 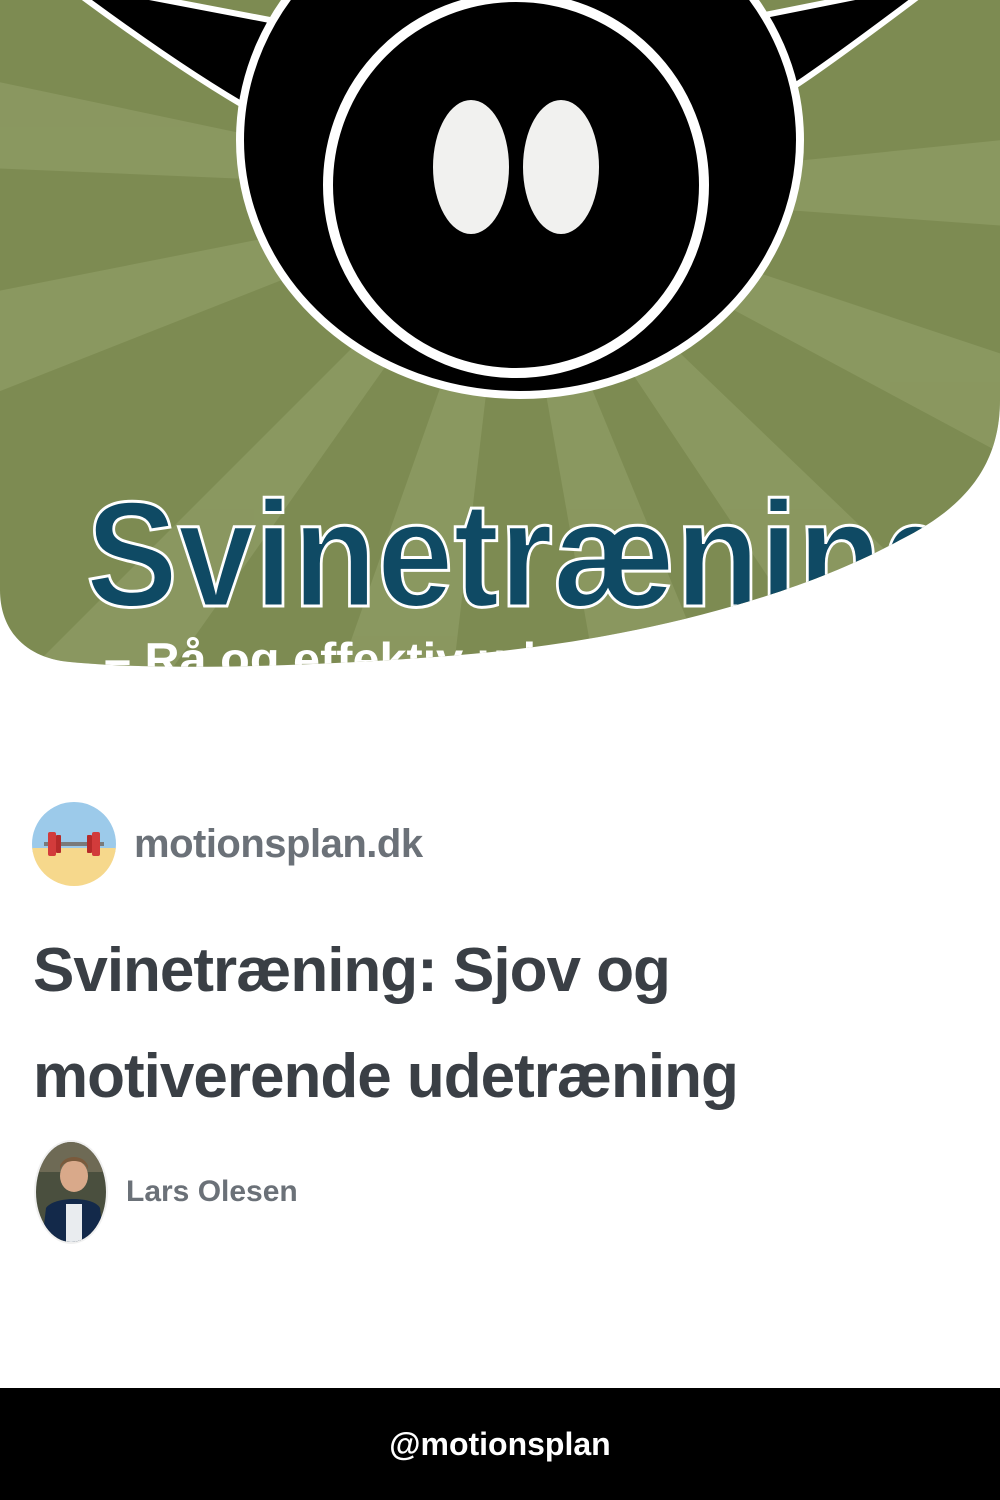 I want to click on site-attribution: motionsplan.dk, so click(x=227, y=844).